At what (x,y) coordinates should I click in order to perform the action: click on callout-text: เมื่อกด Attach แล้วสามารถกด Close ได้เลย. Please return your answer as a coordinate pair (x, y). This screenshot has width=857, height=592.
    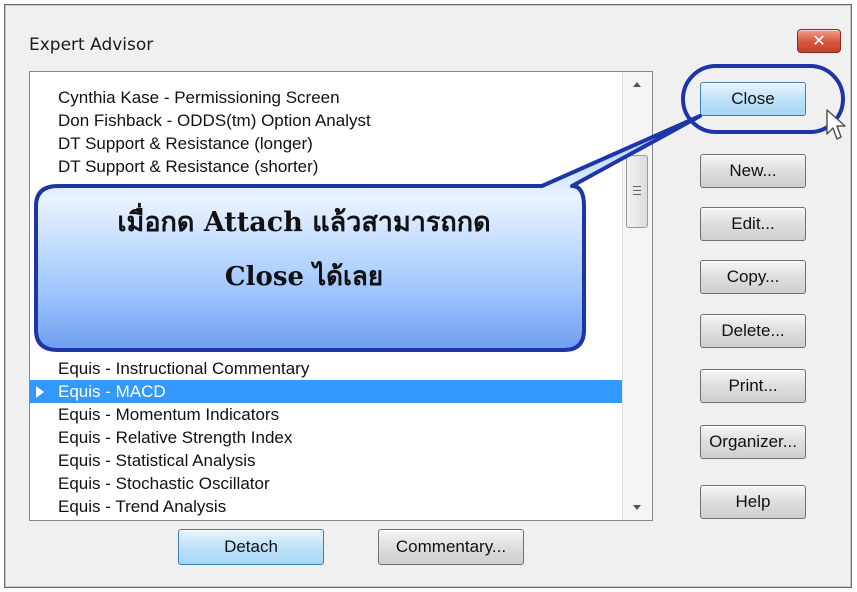
    Looking at the image, I should click on (304, 250).